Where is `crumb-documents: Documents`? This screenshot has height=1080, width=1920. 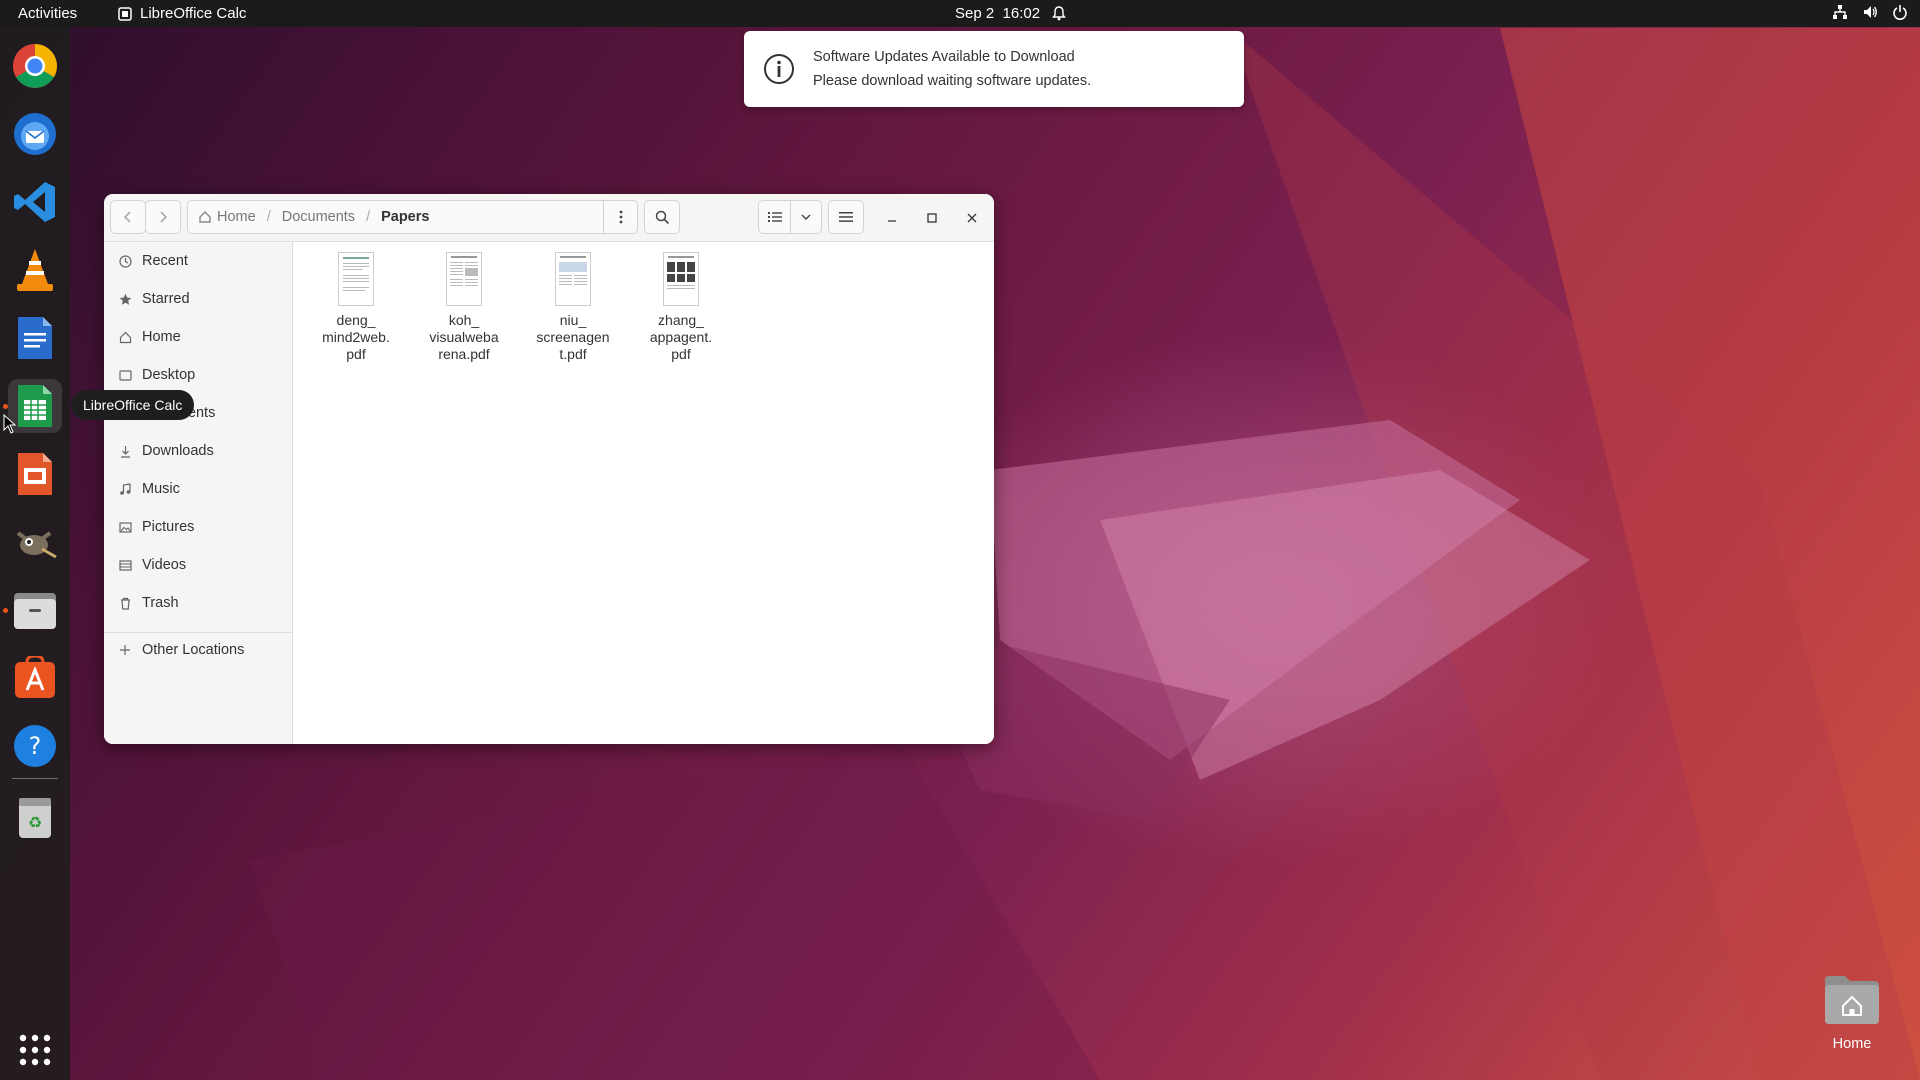 crumb-documents: Documents is located at coordinates (318, 217).